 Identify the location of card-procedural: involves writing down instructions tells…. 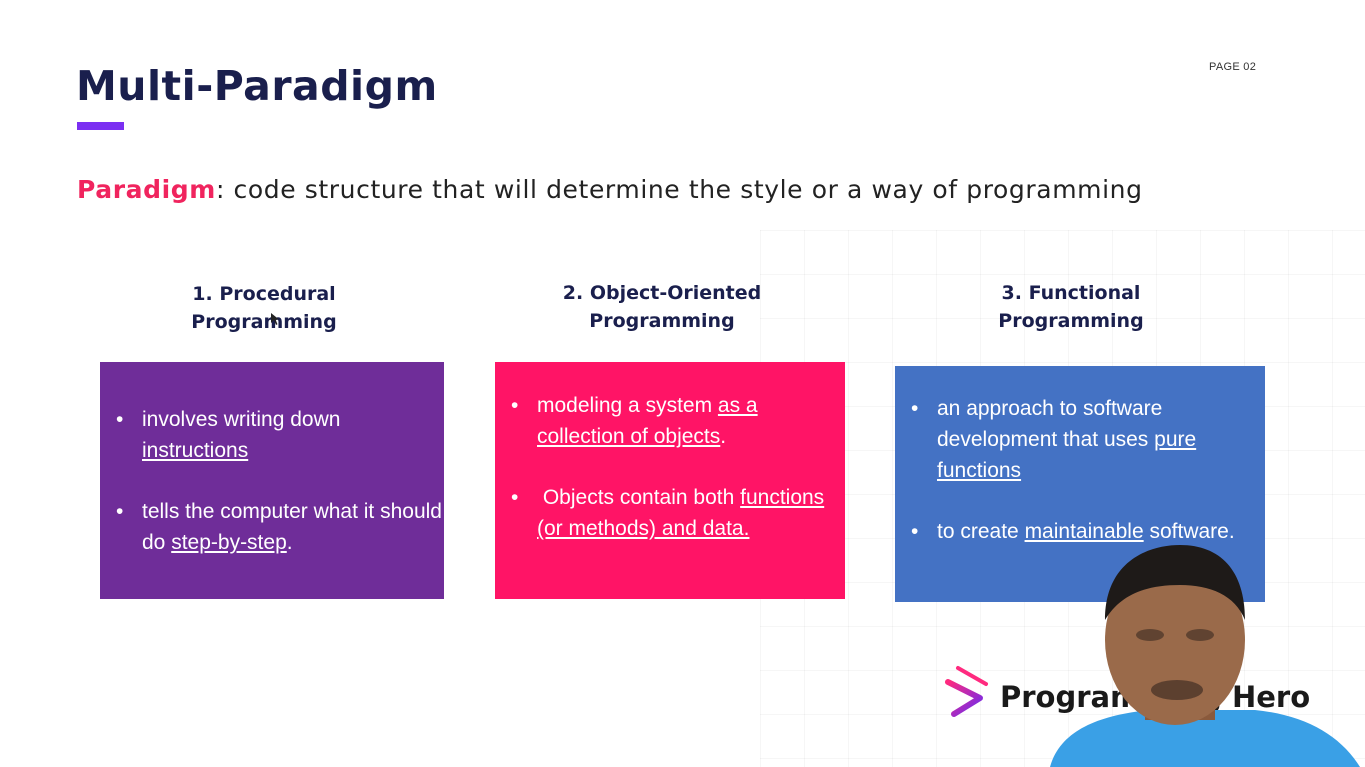
(272, 480).